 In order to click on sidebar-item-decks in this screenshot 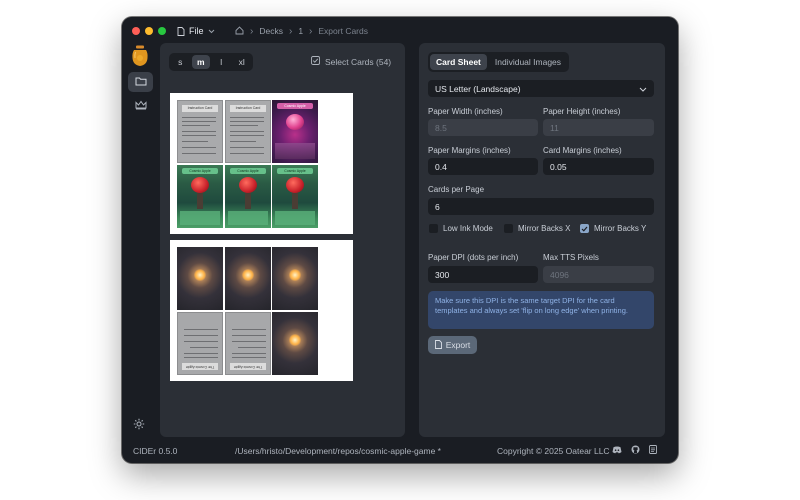, I will do `click(140, 82)`.